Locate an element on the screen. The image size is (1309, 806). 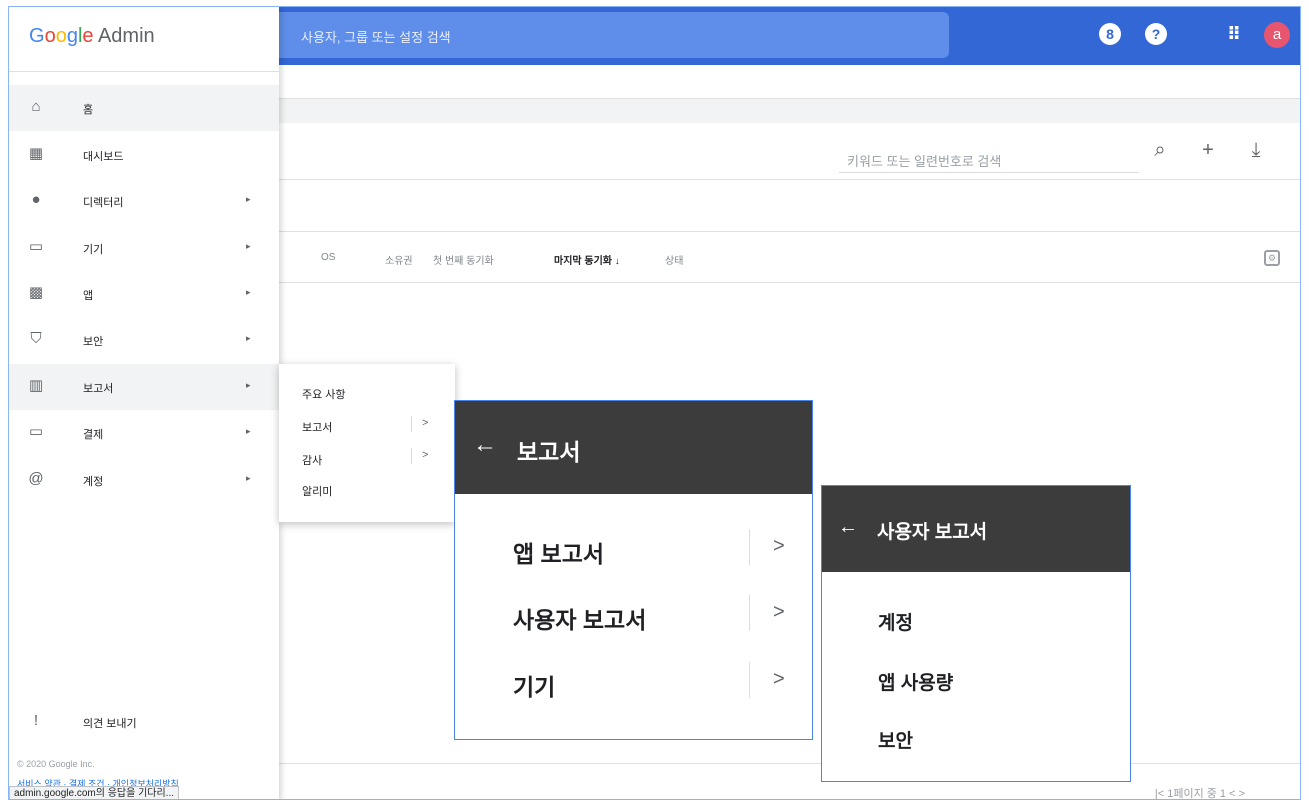
send-feedback-label: 의견 보내기 is located at coordinates (110, 724).